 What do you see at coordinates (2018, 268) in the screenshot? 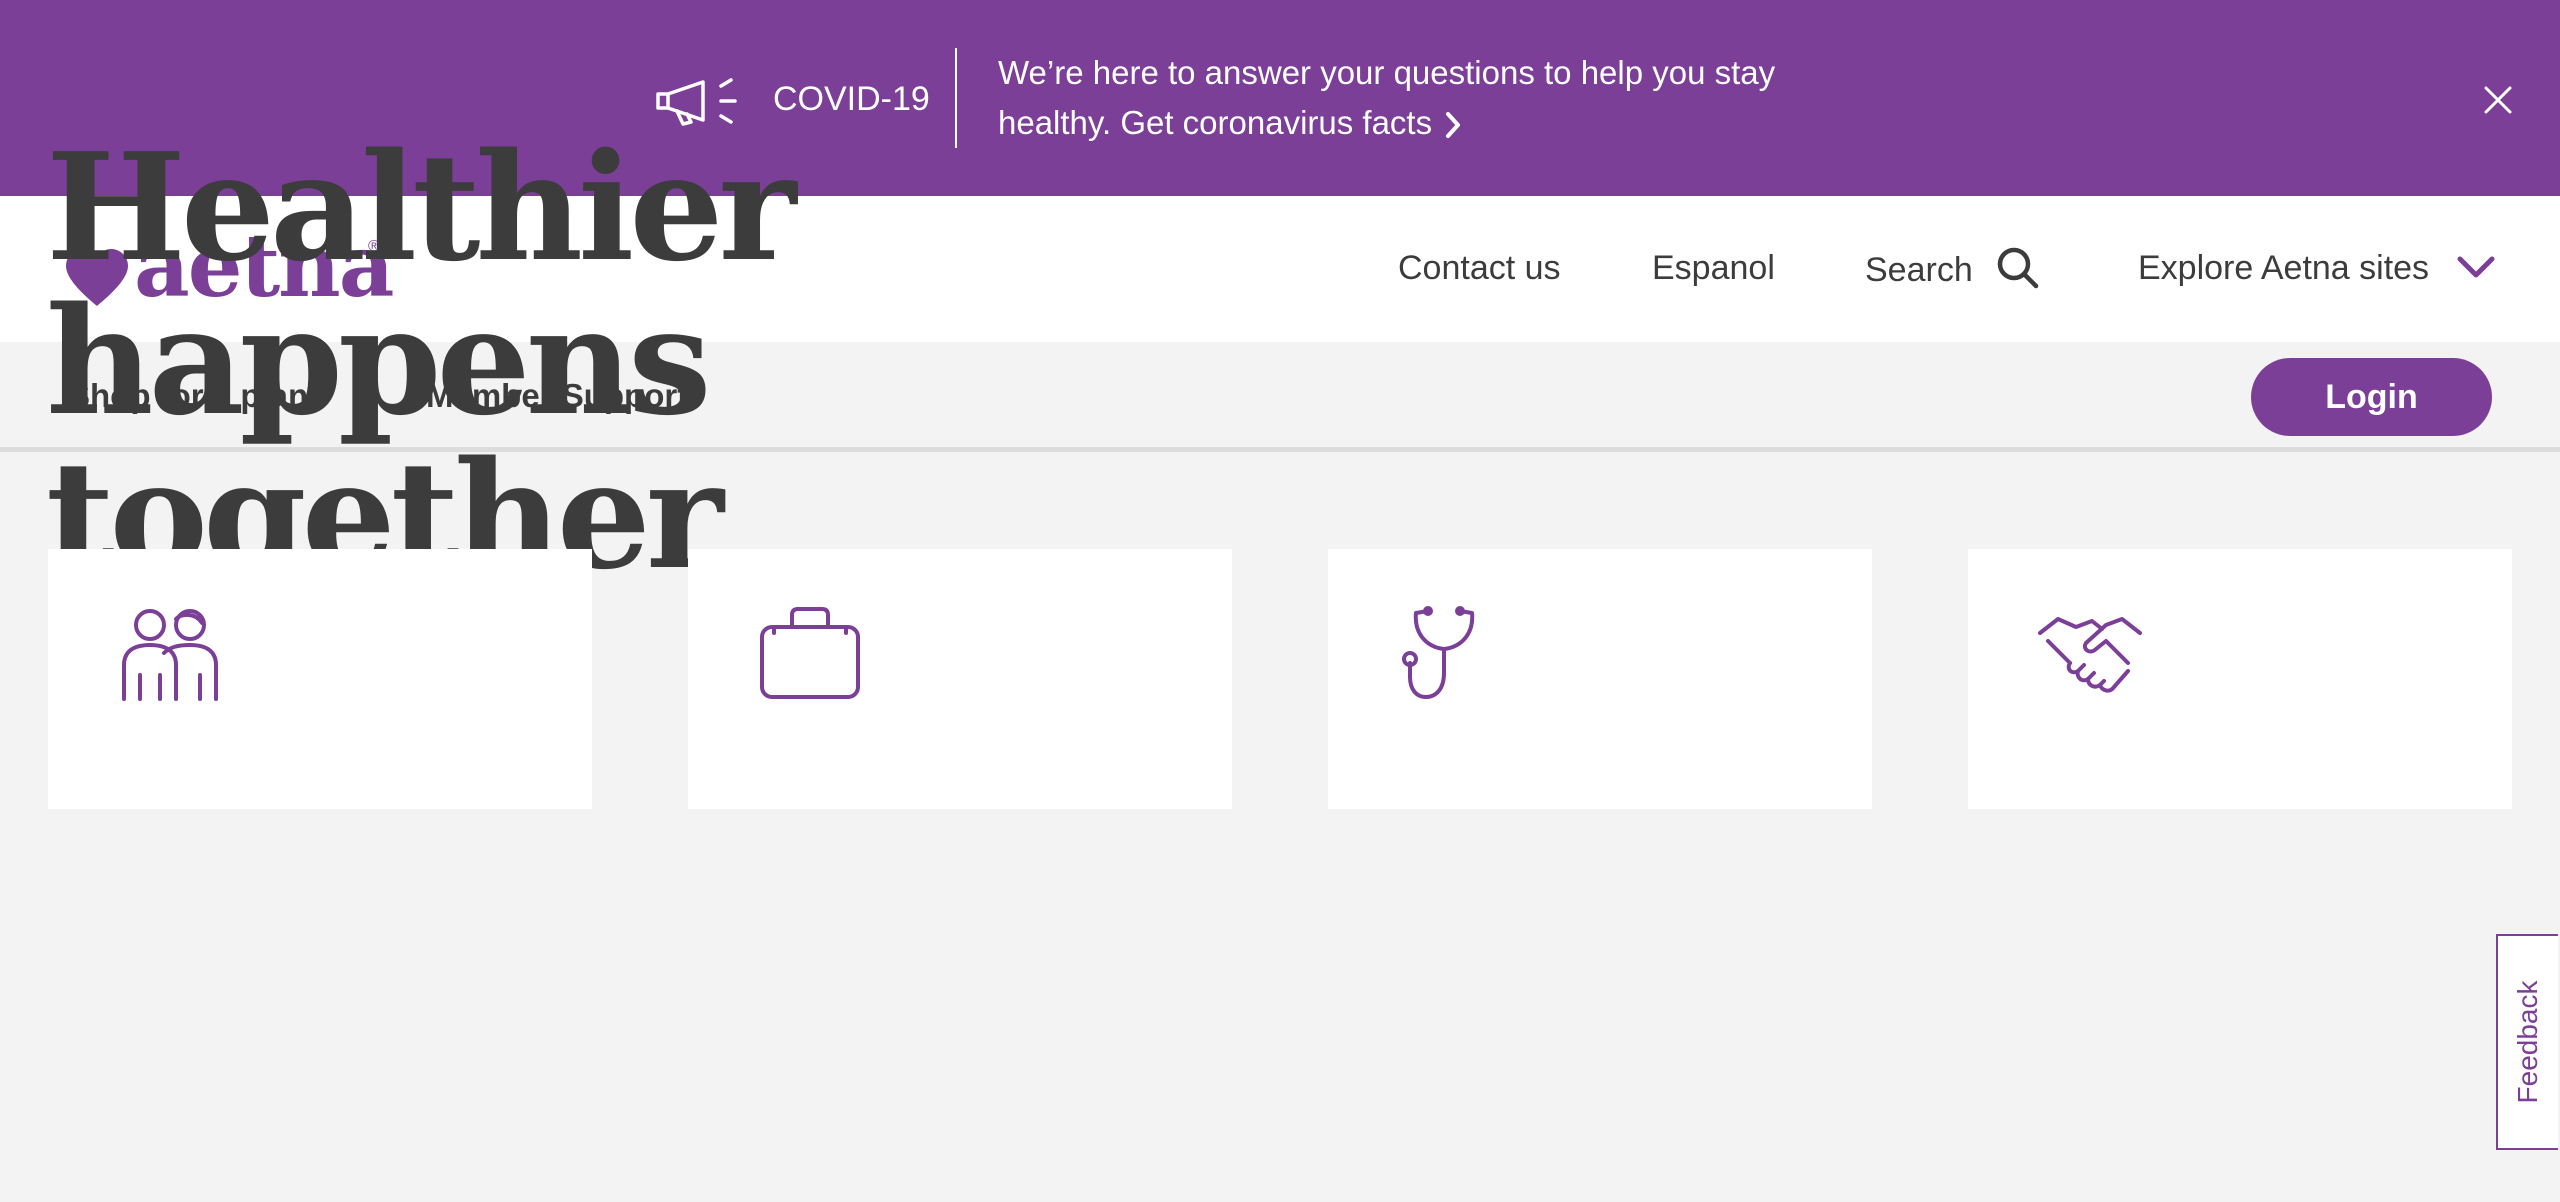
I see `search-icon` at bounding box center [2018, 268].